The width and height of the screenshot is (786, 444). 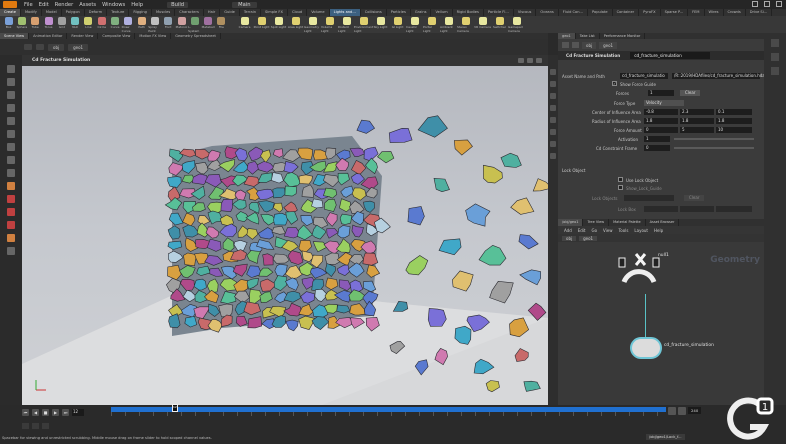 I want to click on lock-box-x-field, so click(x=661, y=209).